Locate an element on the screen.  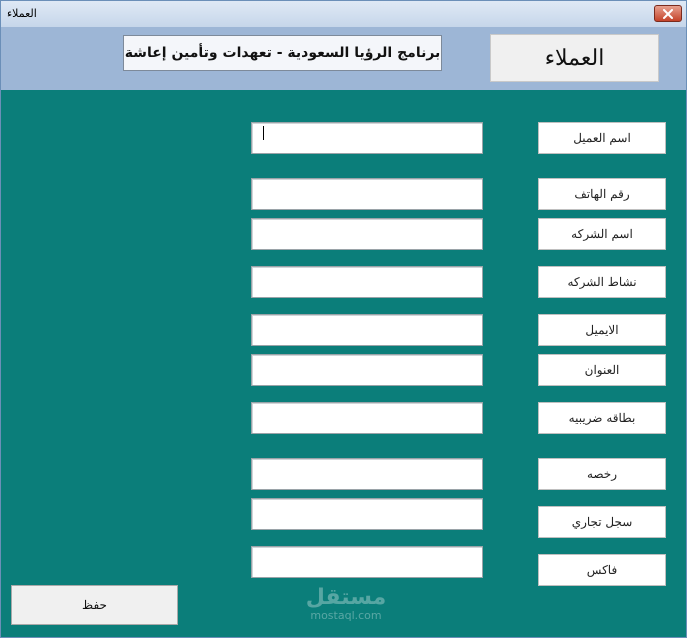
email-input is located at coordinates (367, 330).